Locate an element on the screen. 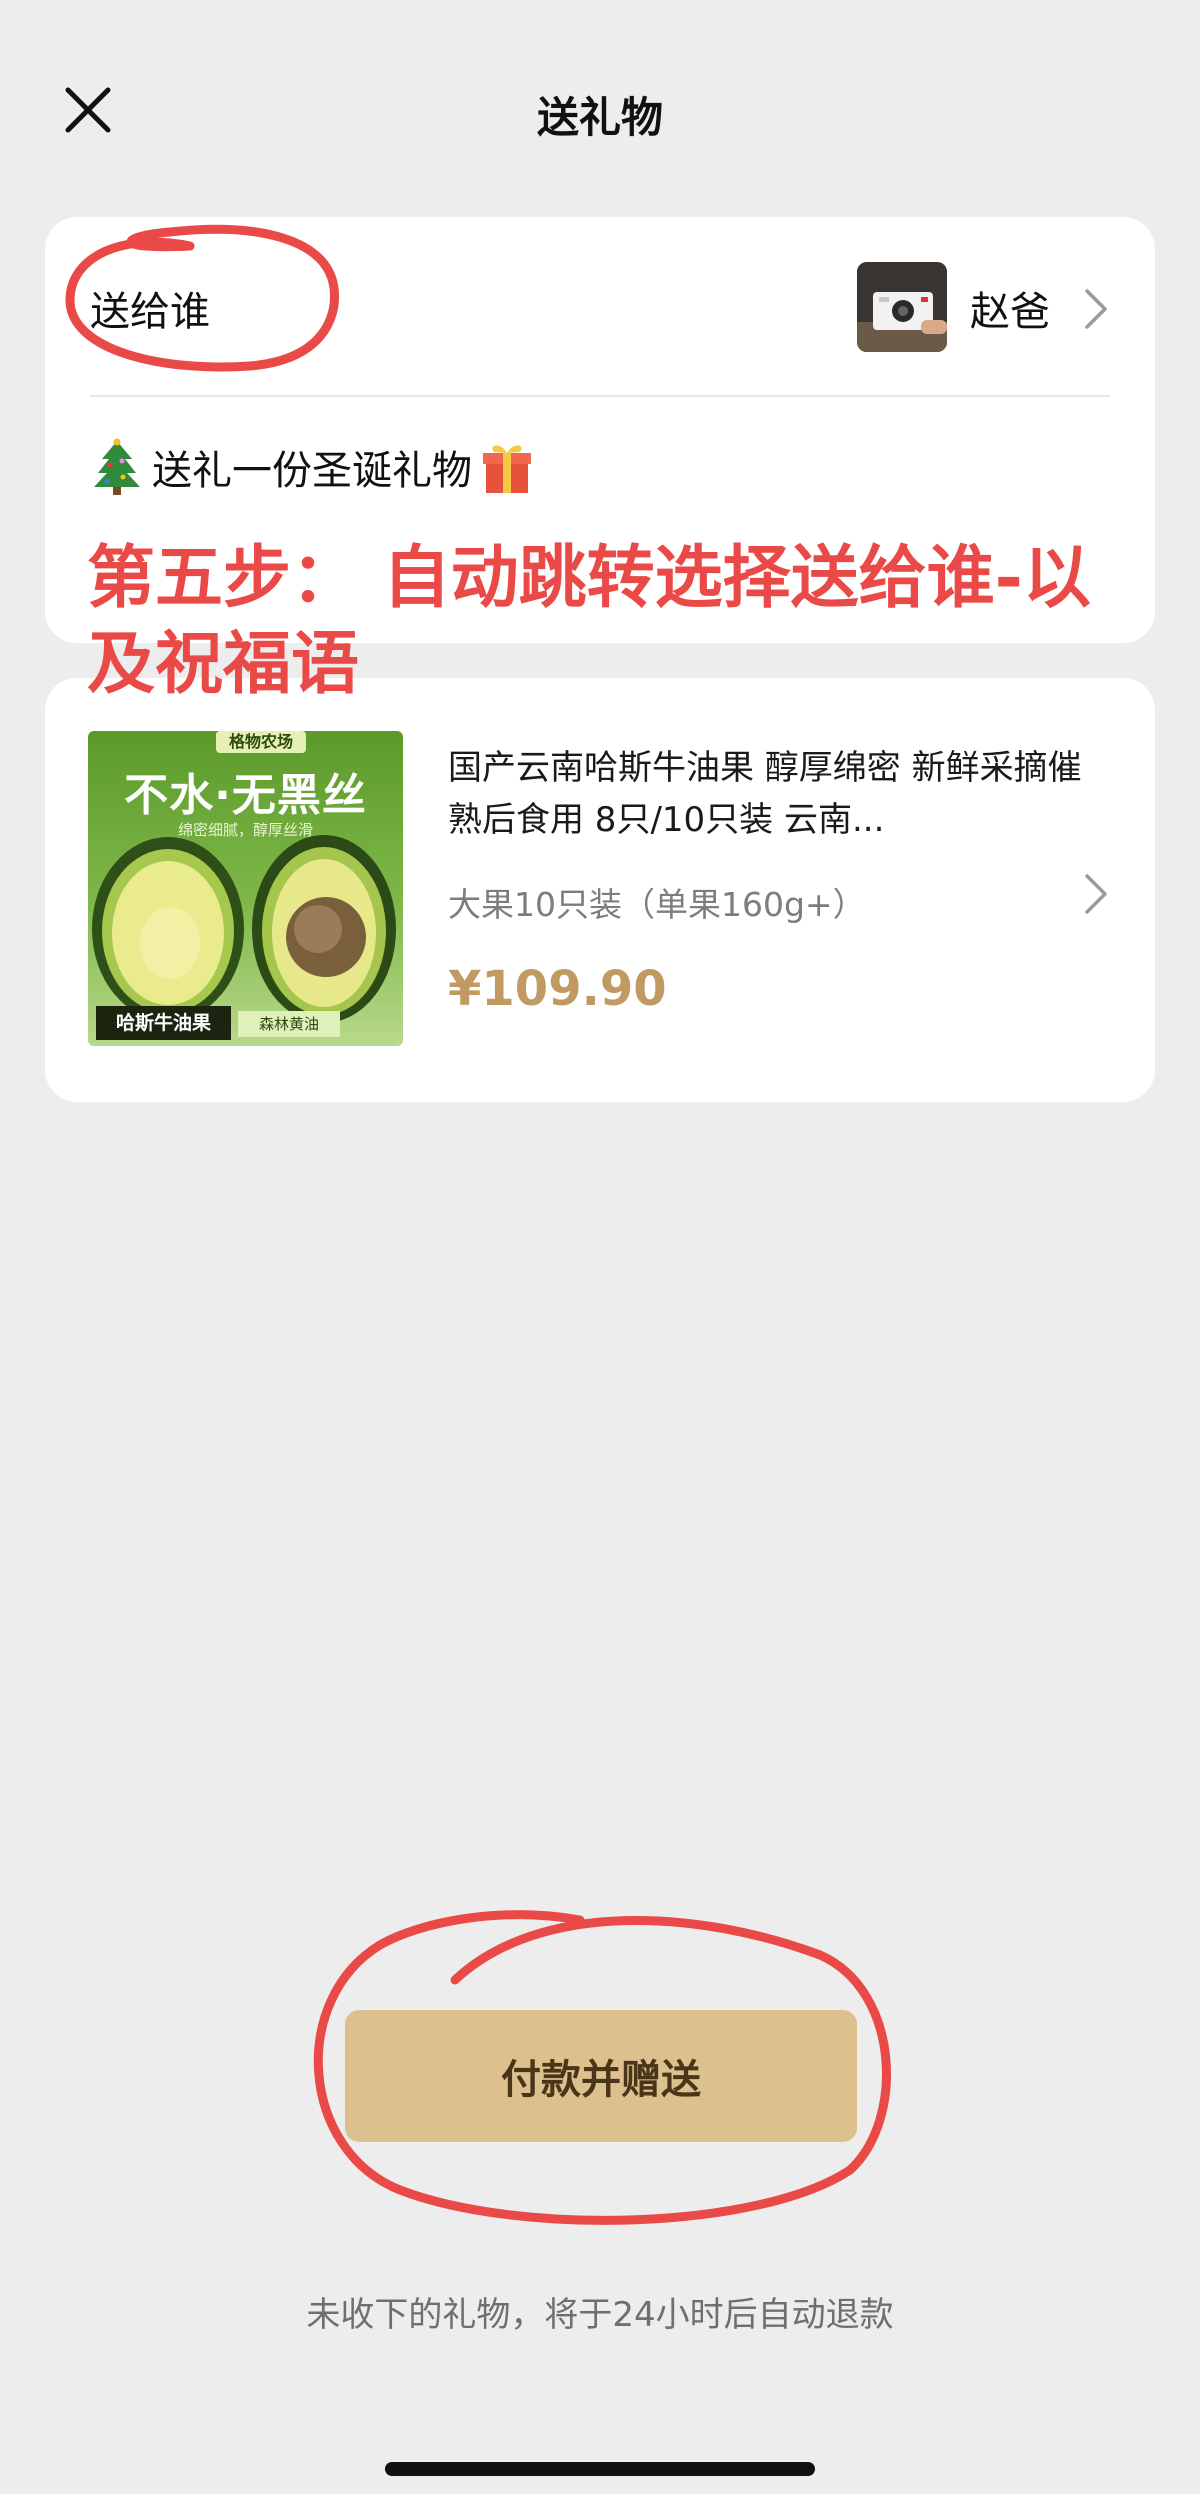  nav-header: 送礼物 is located at coordinates (600, 105).